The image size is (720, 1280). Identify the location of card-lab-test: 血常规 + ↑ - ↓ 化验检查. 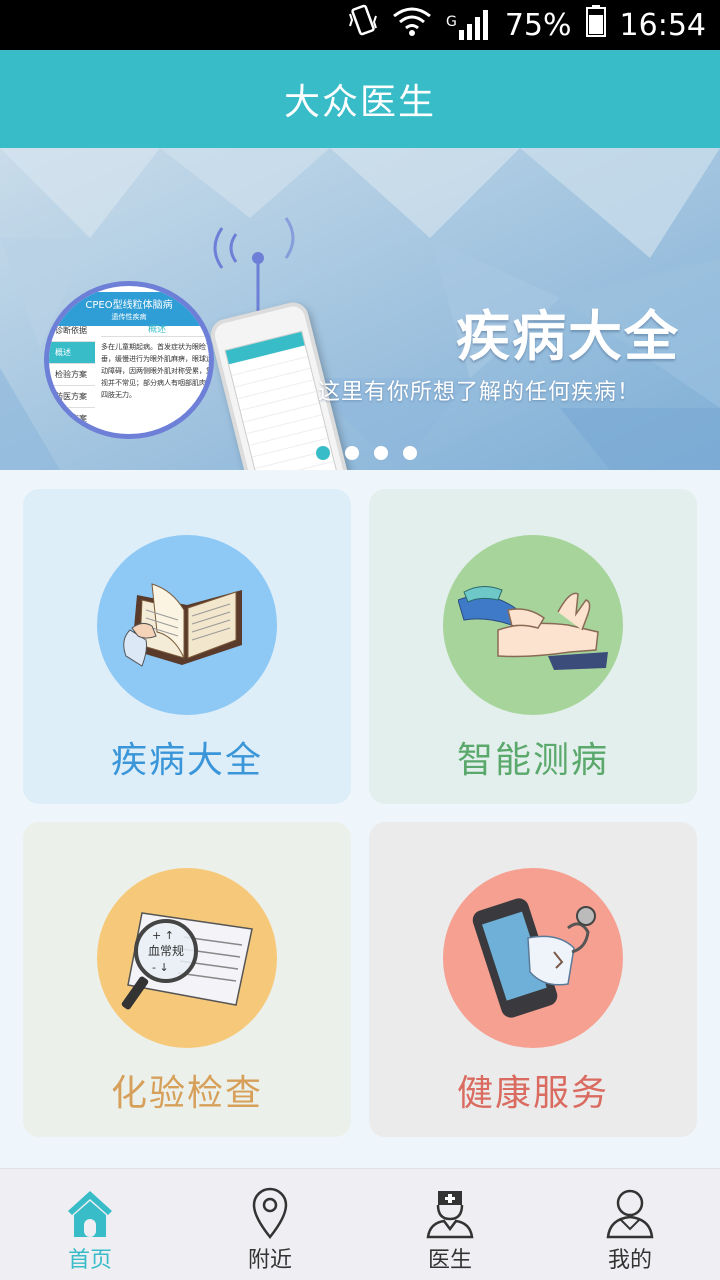
(187, 979).